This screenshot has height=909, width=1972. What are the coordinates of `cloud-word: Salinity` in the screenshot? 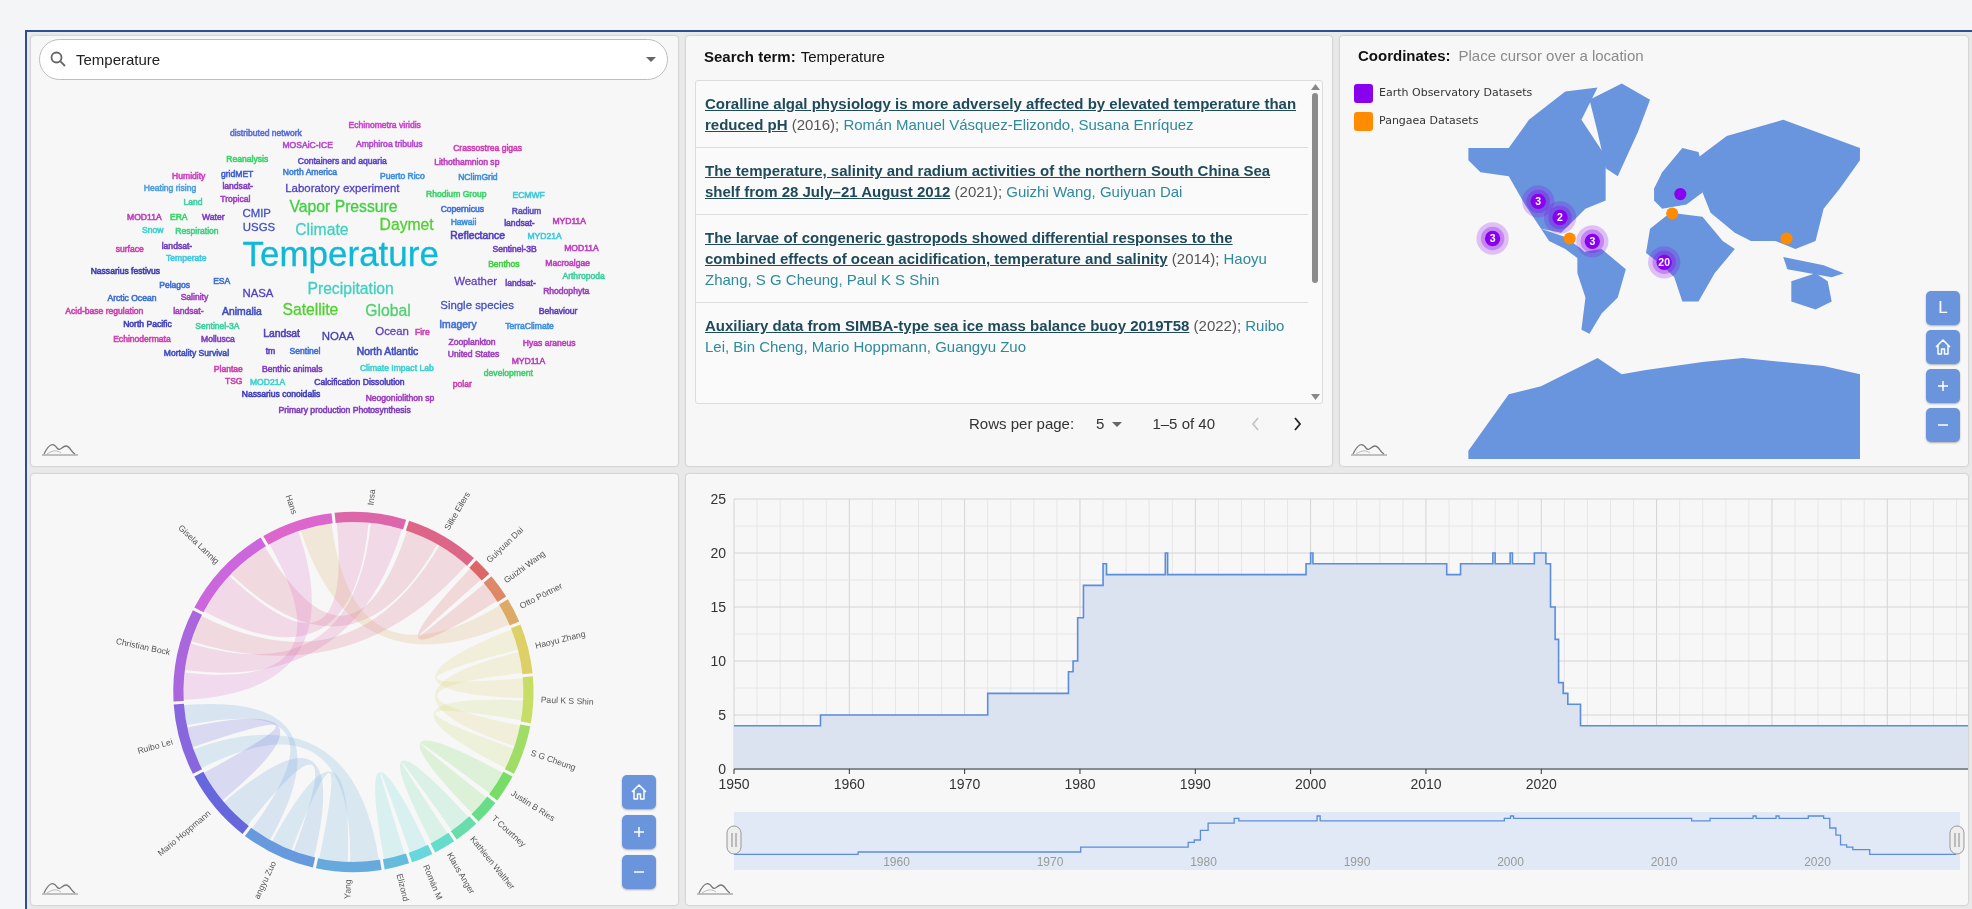 It's located at (194, 296).